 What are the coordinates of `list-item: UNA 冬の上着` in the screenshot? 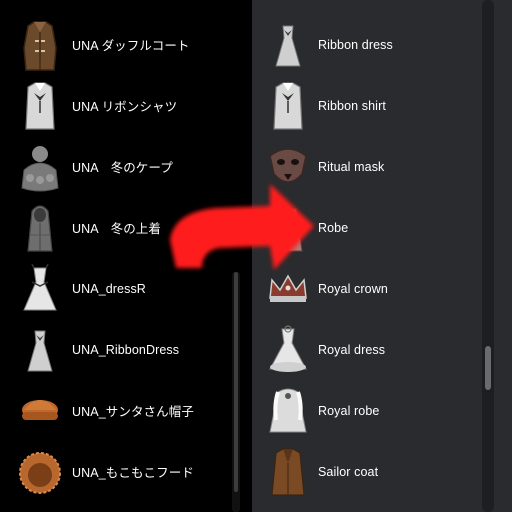 It's located at (126, 227).